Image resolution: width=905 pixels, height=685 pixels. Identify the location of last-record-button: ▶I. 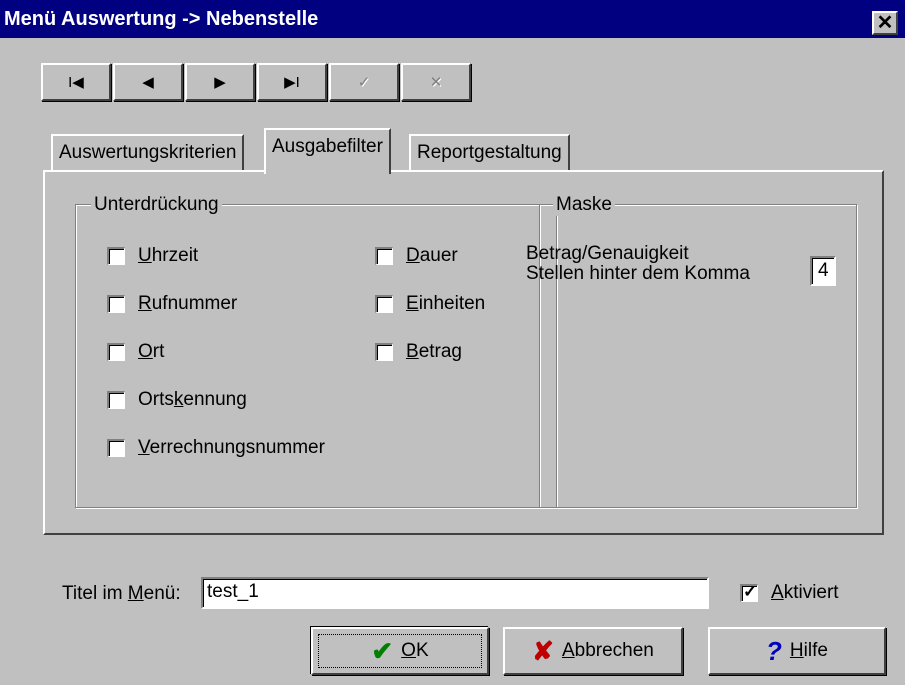
(292, 82).